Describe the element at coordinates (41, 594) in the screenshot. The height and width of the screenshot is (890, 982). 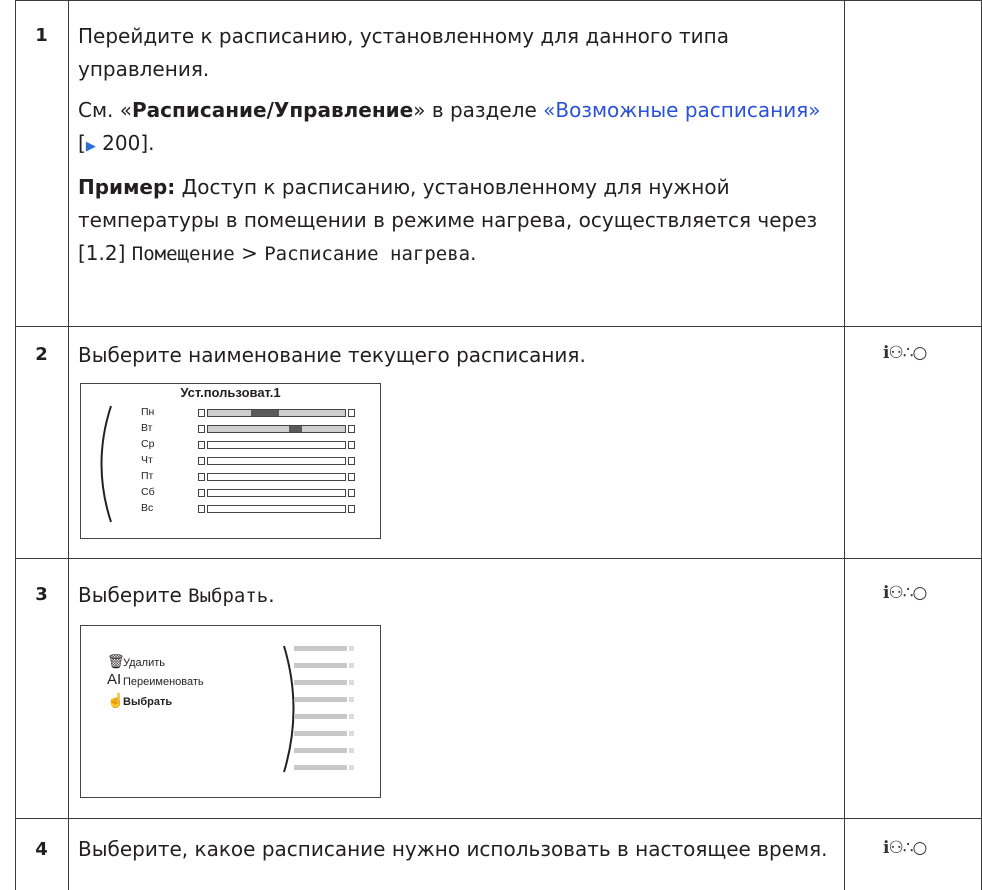
I see `step-number: 3` at that location.